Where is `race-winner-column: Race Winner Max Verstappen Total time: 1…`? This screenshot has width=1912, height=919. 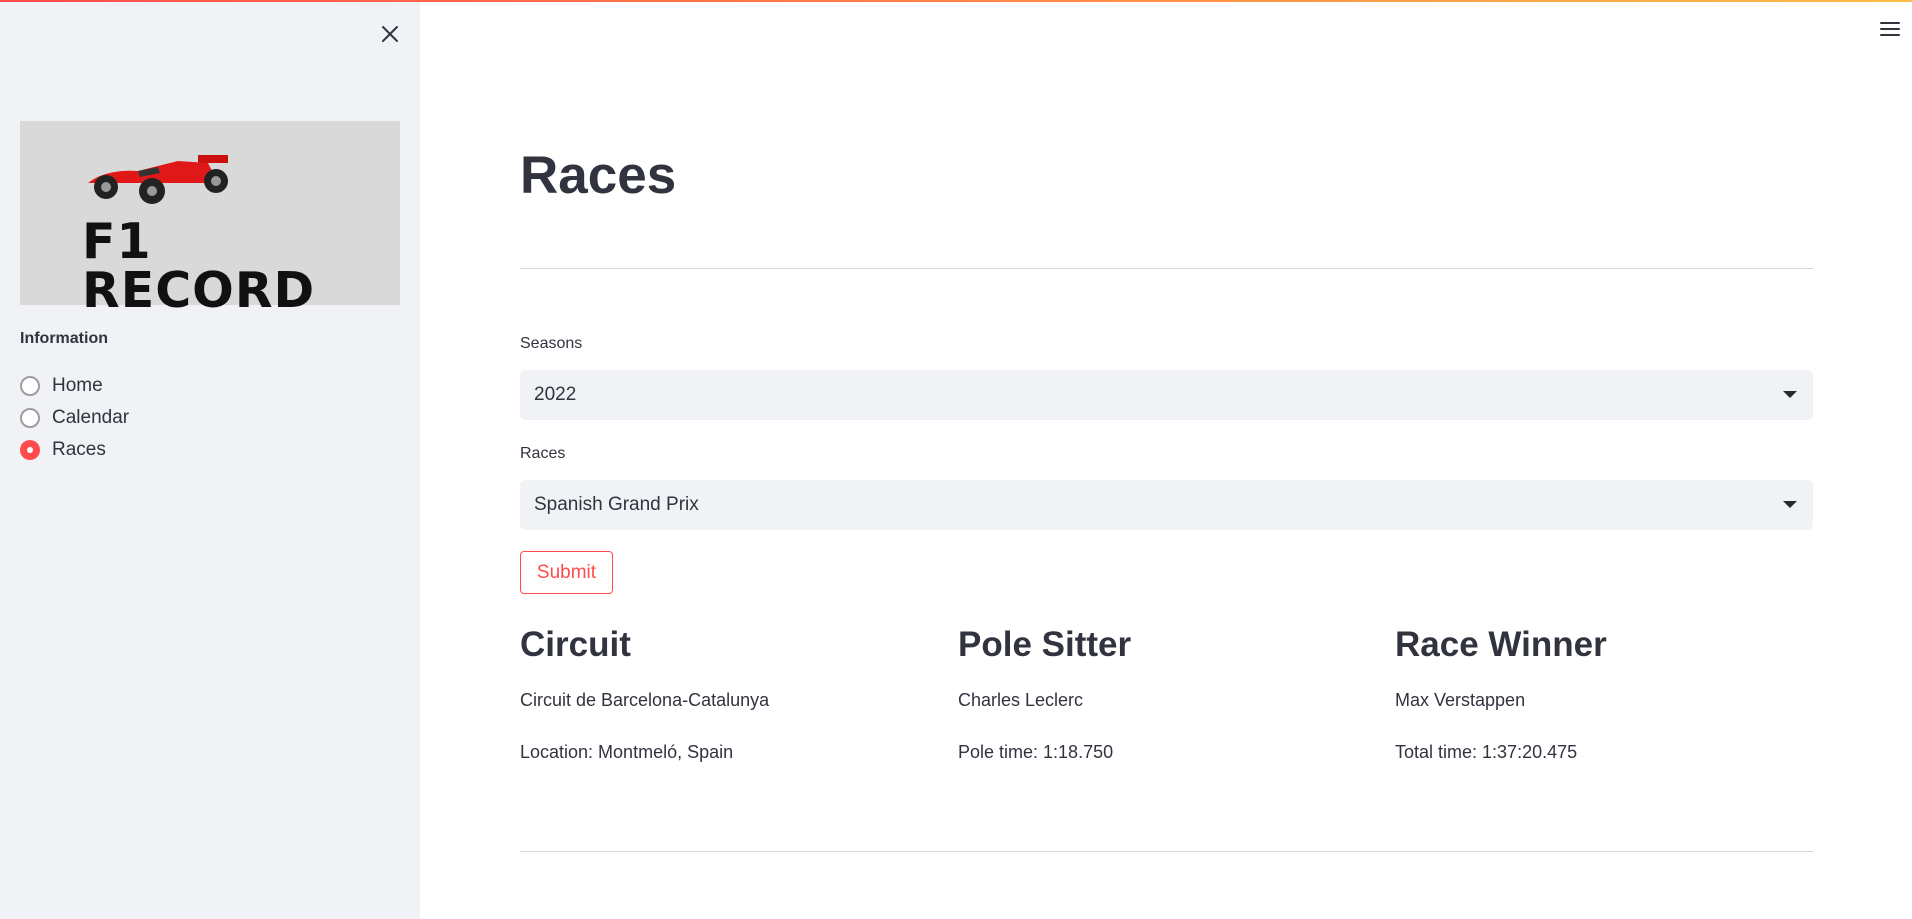 race-winner-column: Race Winner Max Verstappen Total time: 1… is located at coordinates (1605, 693).